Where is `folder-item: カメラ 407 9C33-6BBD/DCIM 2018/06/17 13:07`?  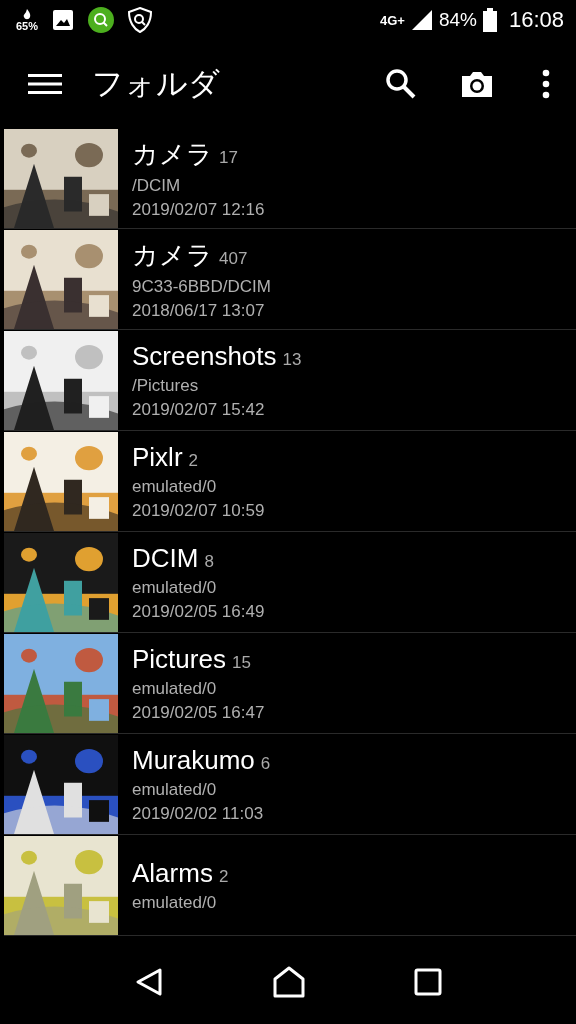
folder-item: カメラ 407 9C33-6BBD/DCIM 2018/06/17 13:07 is located at coordinates (290, 279).